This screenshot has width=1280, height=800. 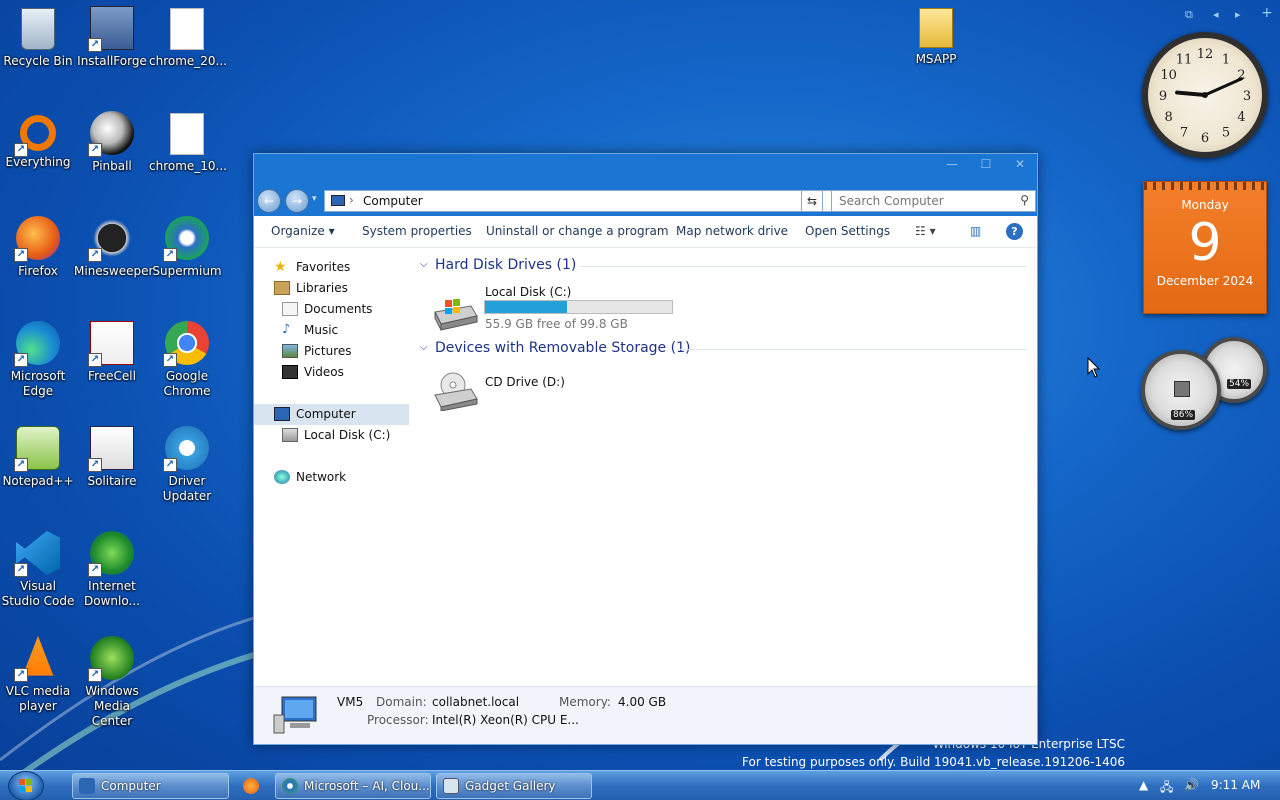 I want to click on desktop-icon: Notepad++ ↗, so click(x=38, y=456).